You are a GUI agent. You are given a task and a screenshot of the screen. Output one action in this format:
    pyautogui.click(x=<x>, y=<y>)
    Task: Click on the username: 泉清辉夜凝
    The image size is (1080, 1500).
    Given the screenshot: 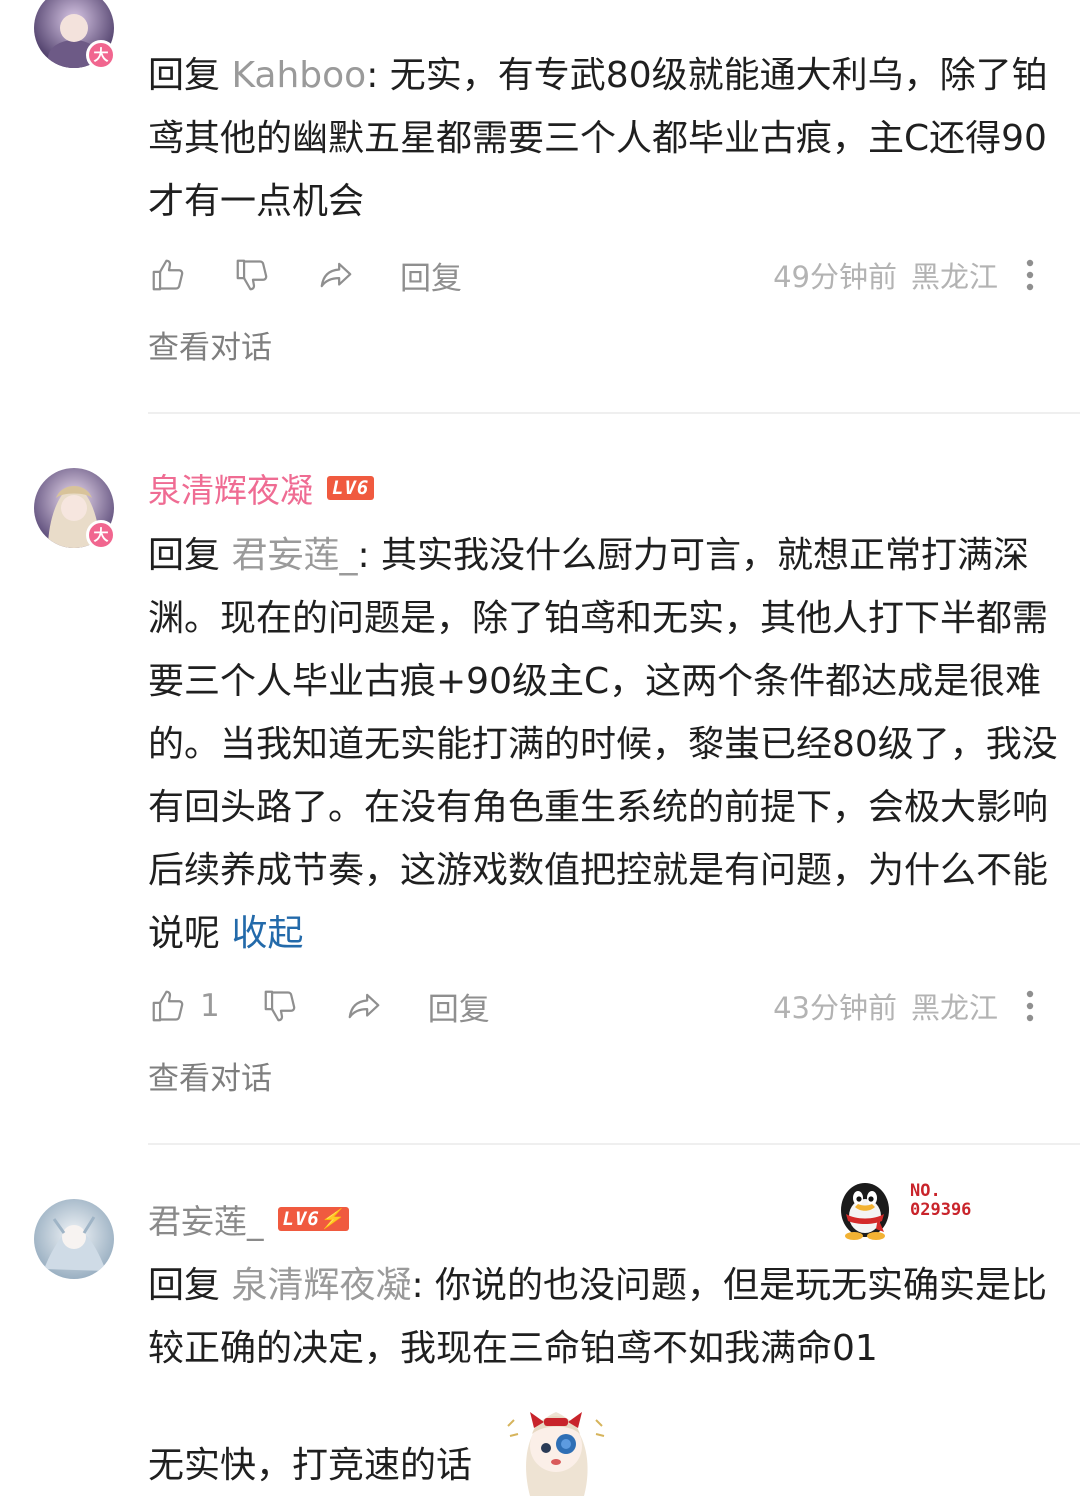 What is the action you would take?
    pyautogui.click(x=230, y=488)
    